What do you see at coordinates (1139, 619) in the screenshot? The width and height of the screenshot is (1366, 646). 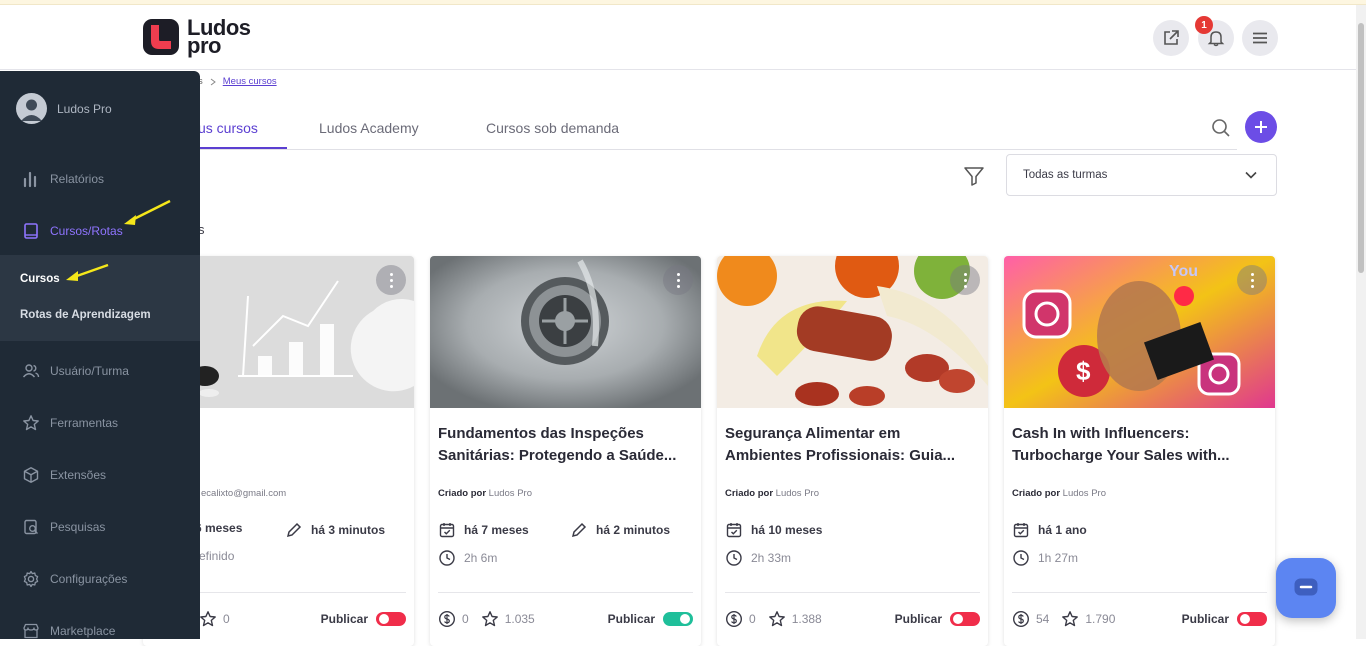 I see `card-footer: 54 1.790 Publicar` at bounding box center [1139, 619].